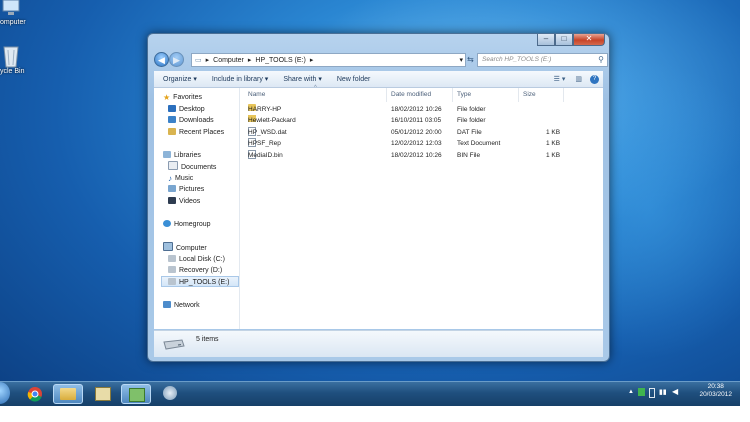  Describe the element at coordinates (172, 200) in the screenshot. I see `videos-icon` at that location.